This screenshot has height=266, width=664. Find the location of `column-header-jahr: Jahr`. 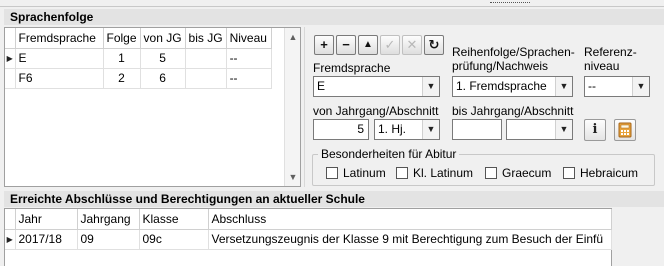

column-header-jahr: Jahr is located at coordinates (46, 219).